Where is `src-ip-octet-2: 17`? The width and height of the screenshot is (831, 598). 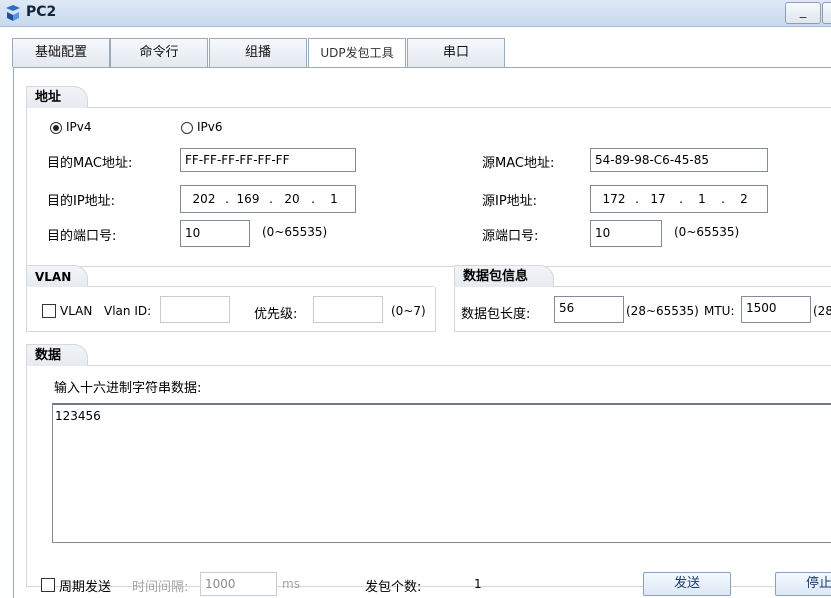
src-ip-octet-2: 17 is located at coordinates (658, 199).